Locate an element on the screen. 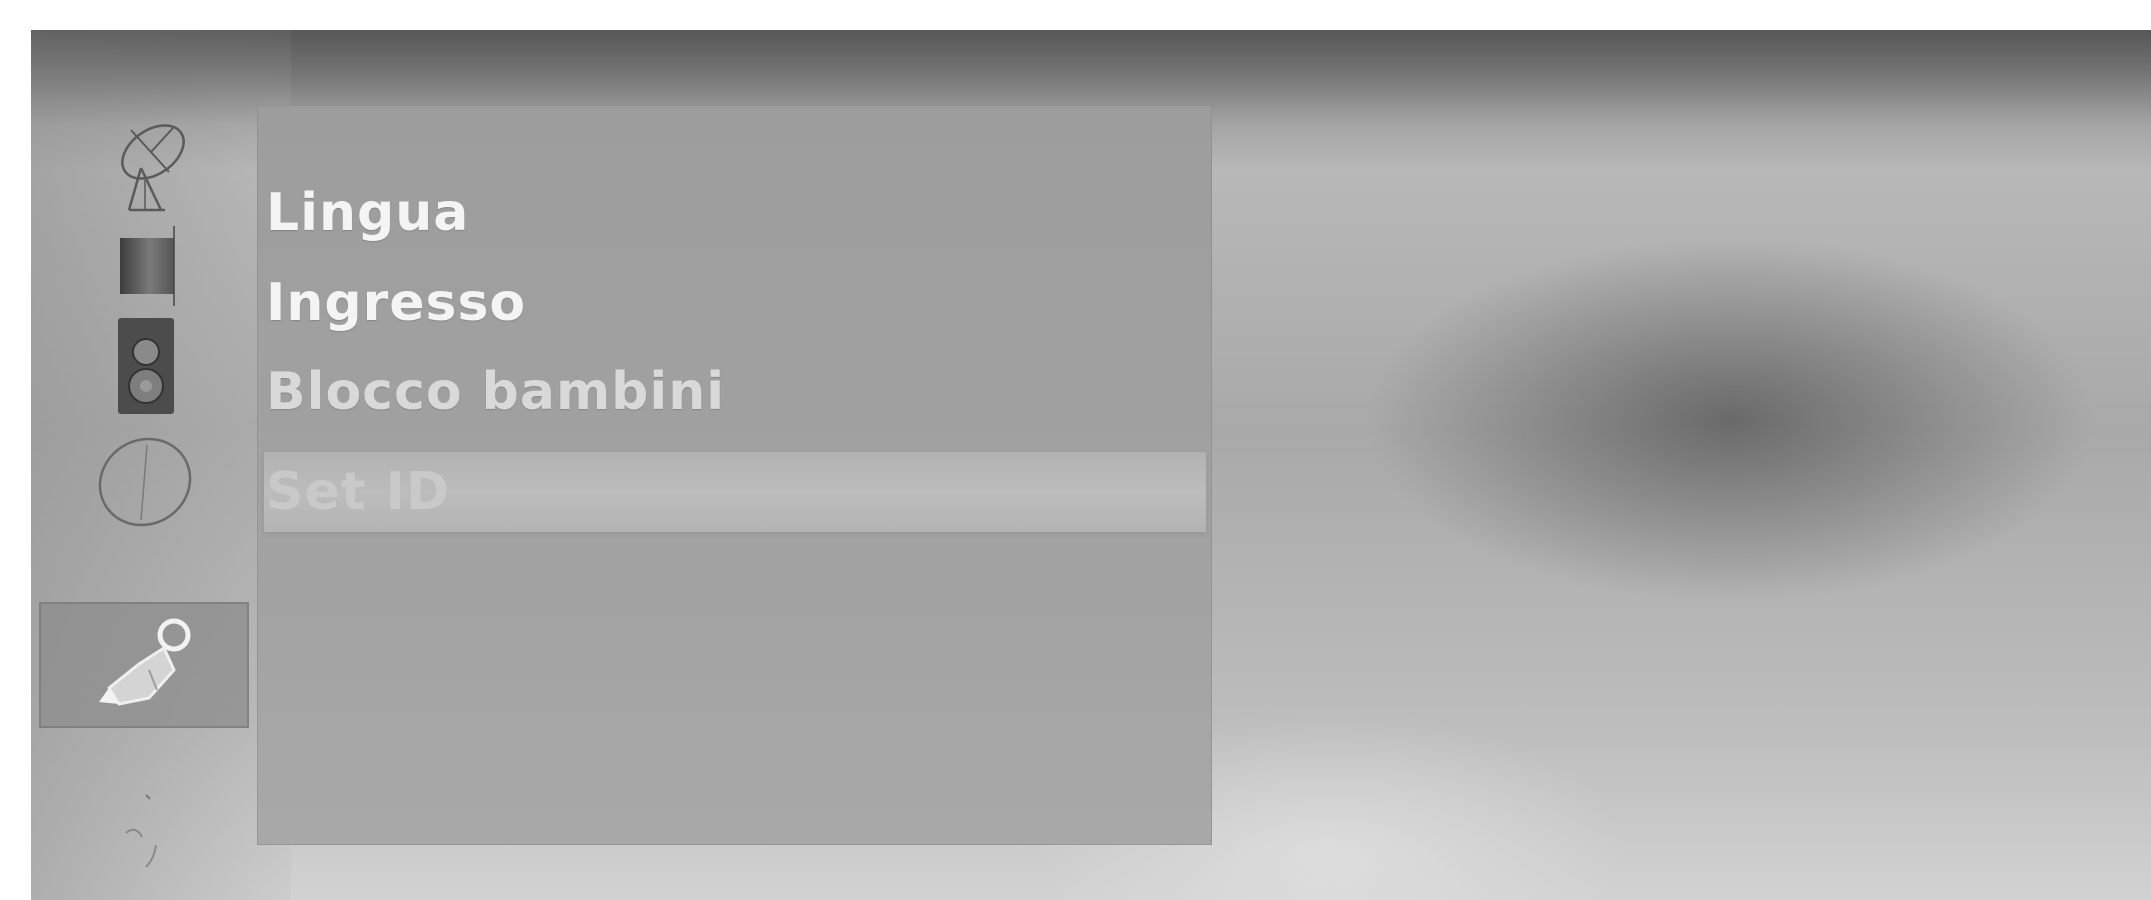 The height and width of the screenshot is (900, 2151). menu-item-ingresso: Ingresso is located at coordinates (735, 303).